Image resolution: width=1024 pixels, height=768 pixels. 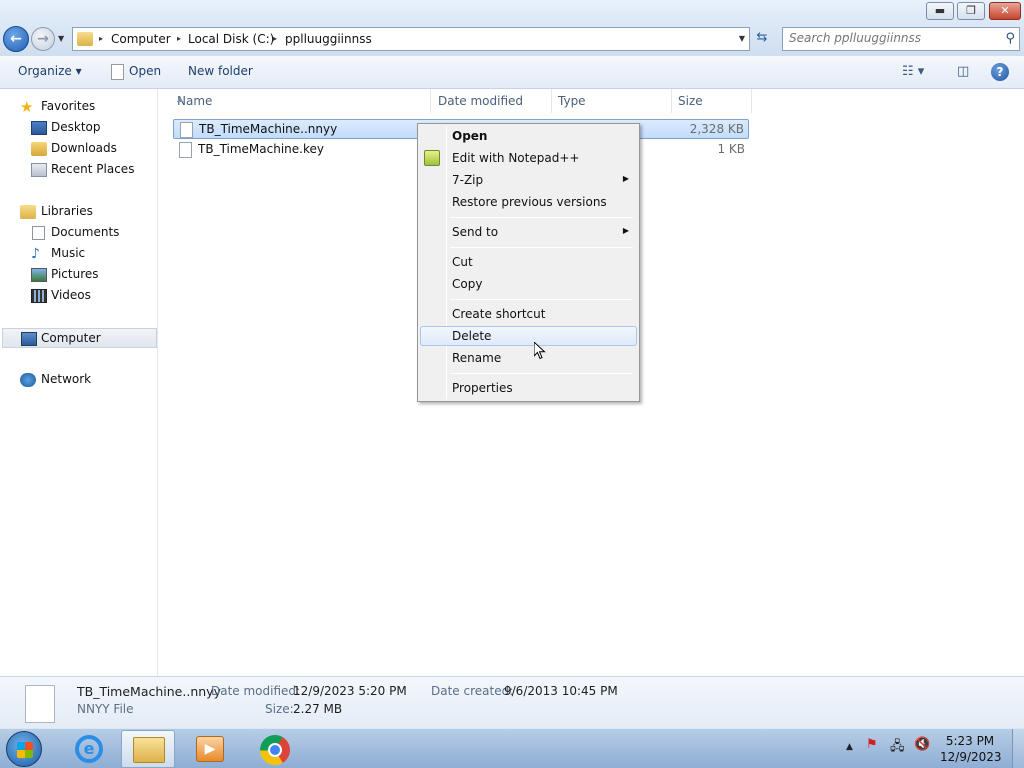 I want to click on file-size: 2,328 KB, so click(x=716, y=129).